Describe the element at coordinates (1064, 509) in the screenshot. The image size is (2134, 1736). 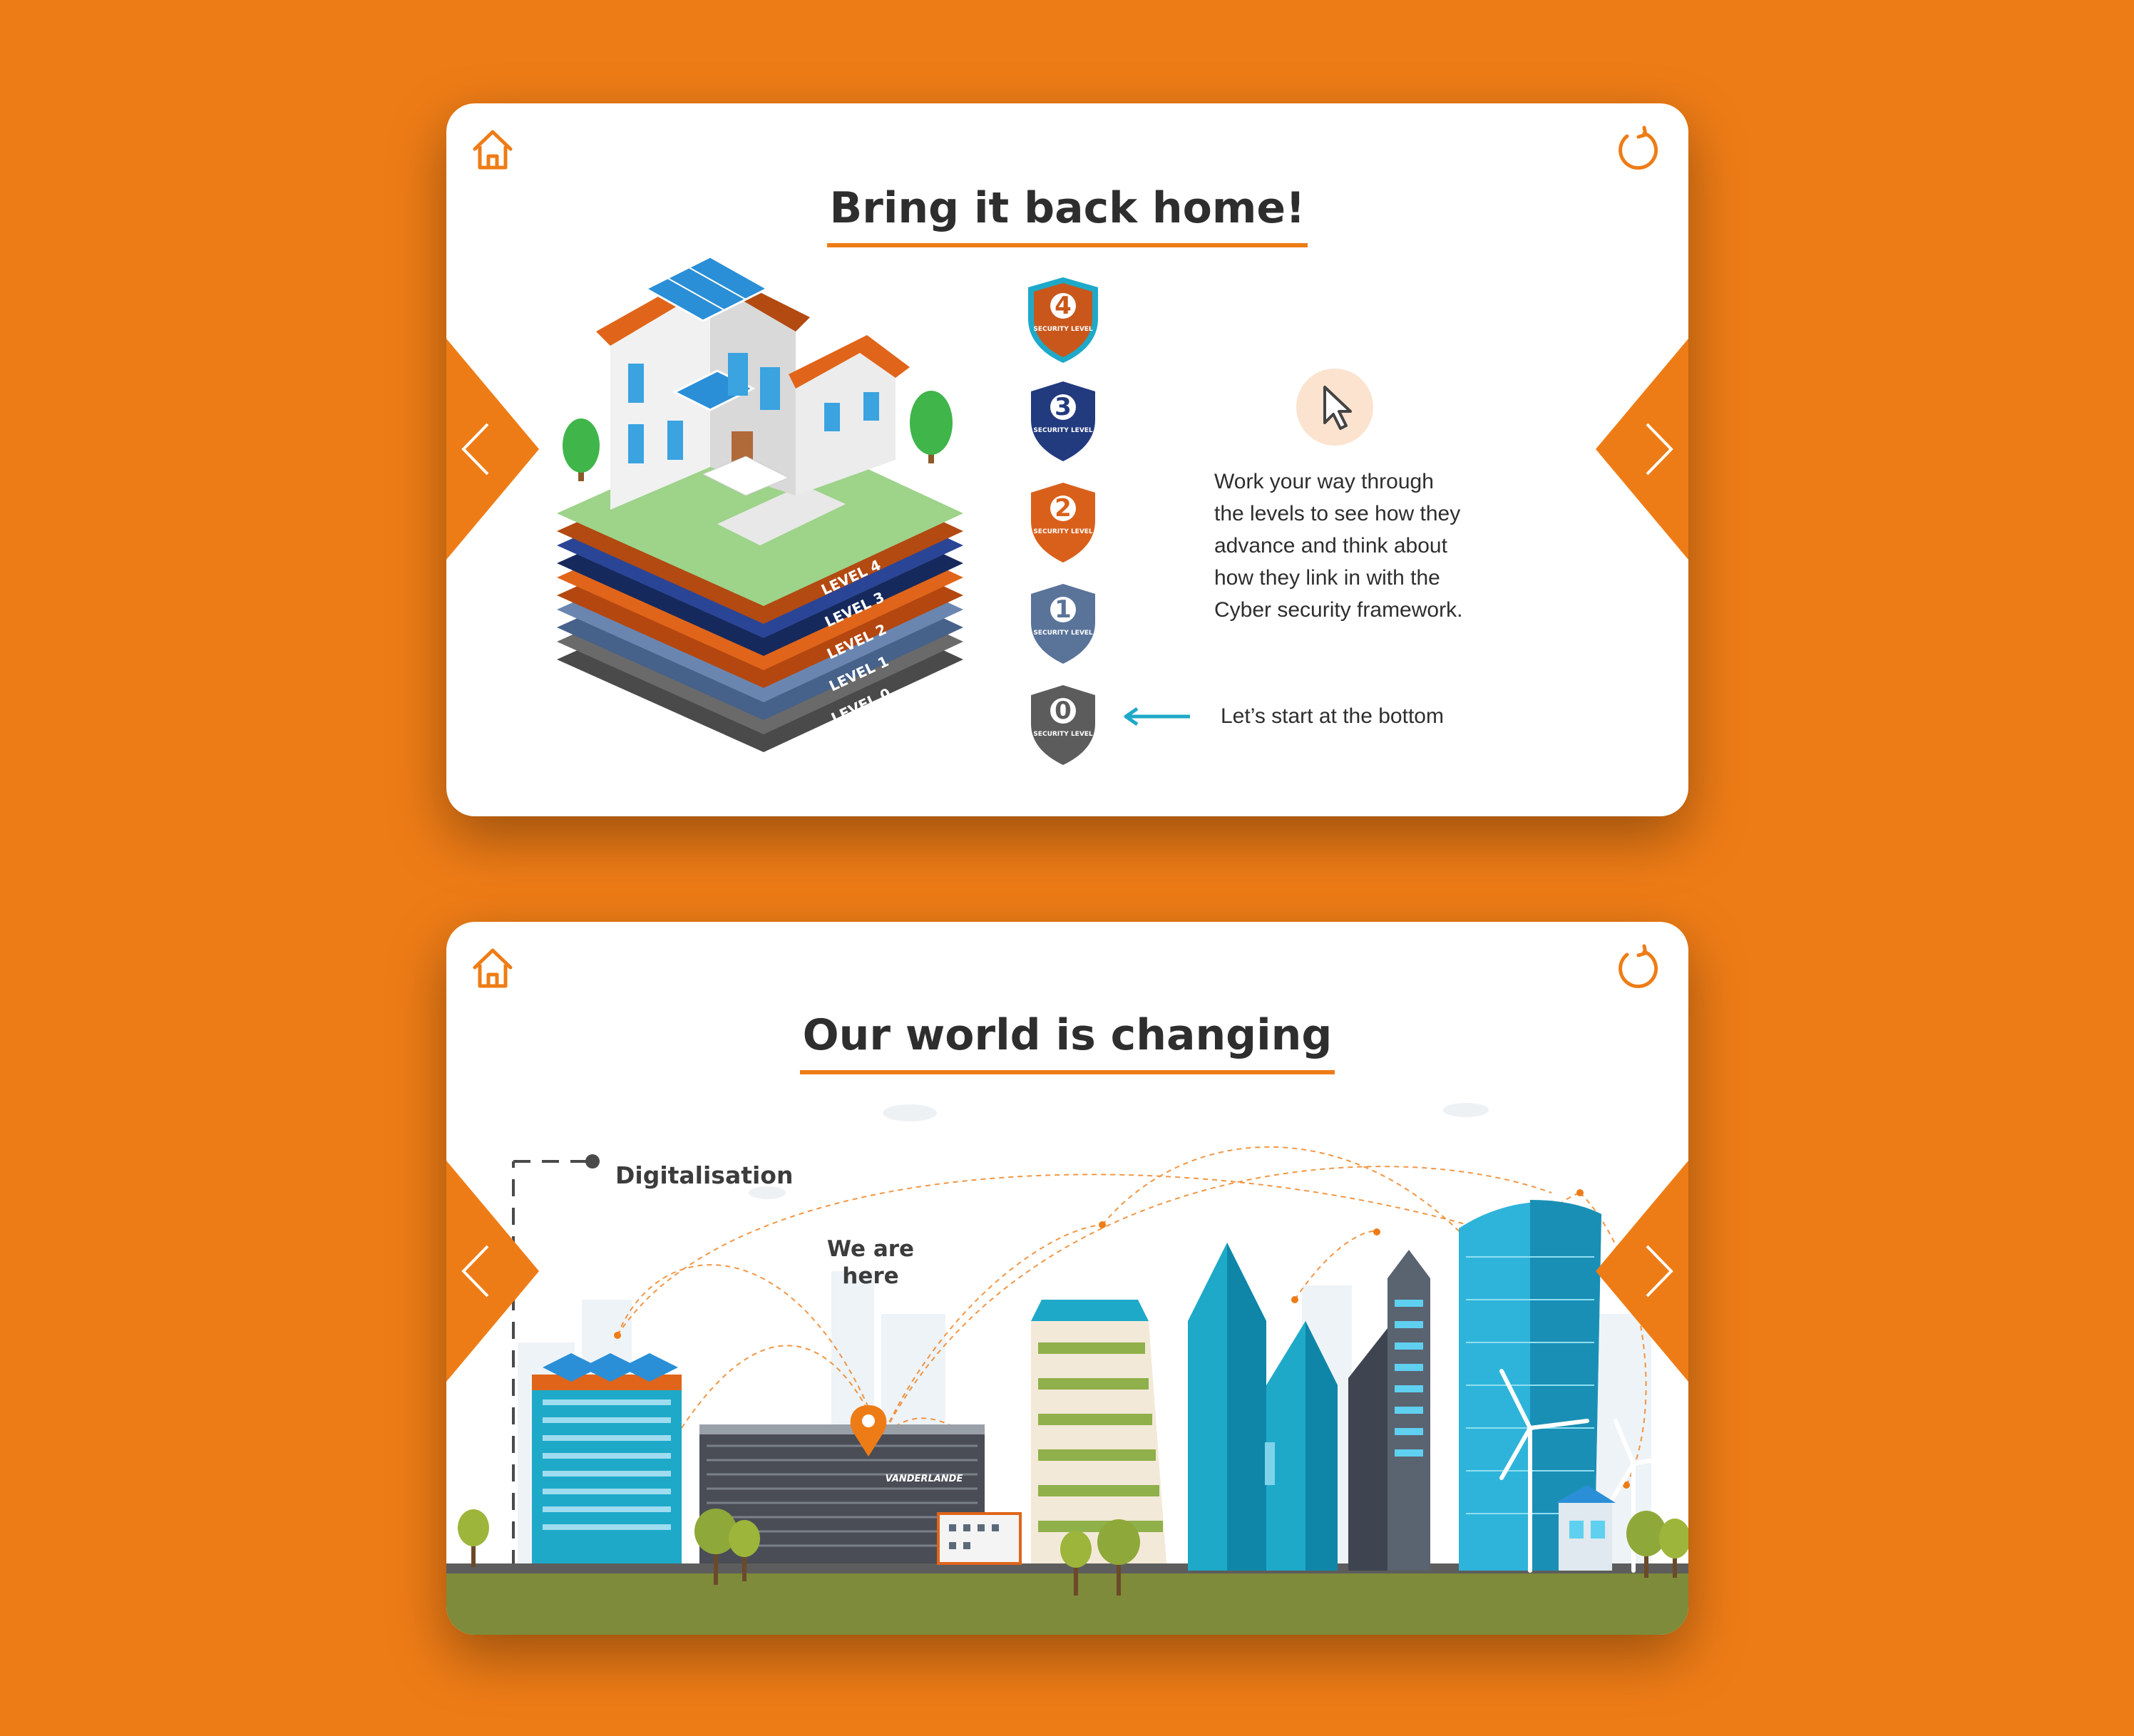
I see `shield-number: 2` at that location.